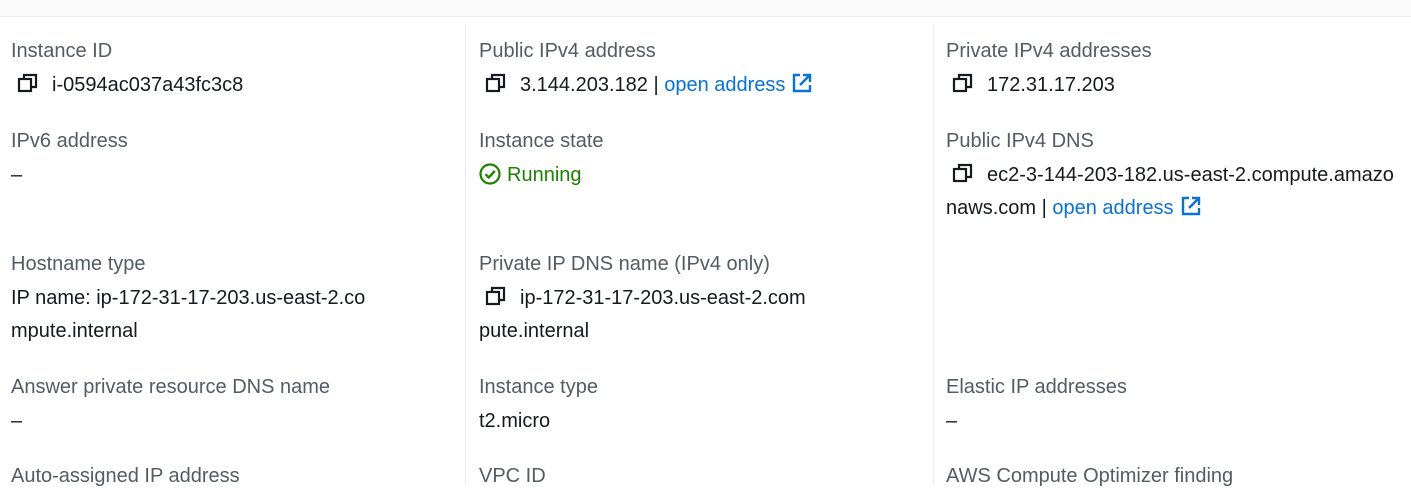 The height and width of the screenshot is (488, 1411). What do you see at coordinates (231, 160) in the screenshot?
I see `field-ipv6-address: IPv6 address –` at bounding box center [231, 160].